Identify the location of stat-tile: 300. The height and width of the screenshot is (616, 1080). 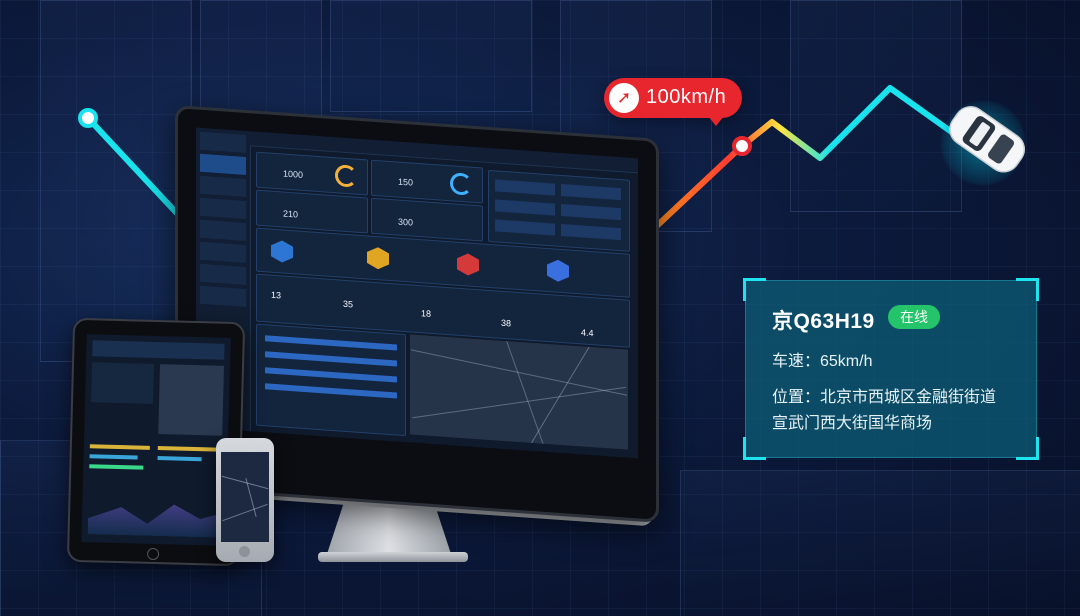
(427, 219).